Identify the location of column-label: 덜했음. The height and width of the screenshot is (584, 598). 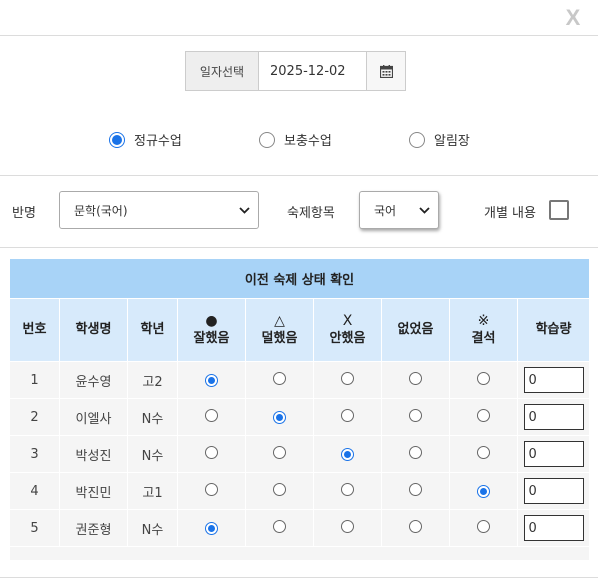
(279, 338).